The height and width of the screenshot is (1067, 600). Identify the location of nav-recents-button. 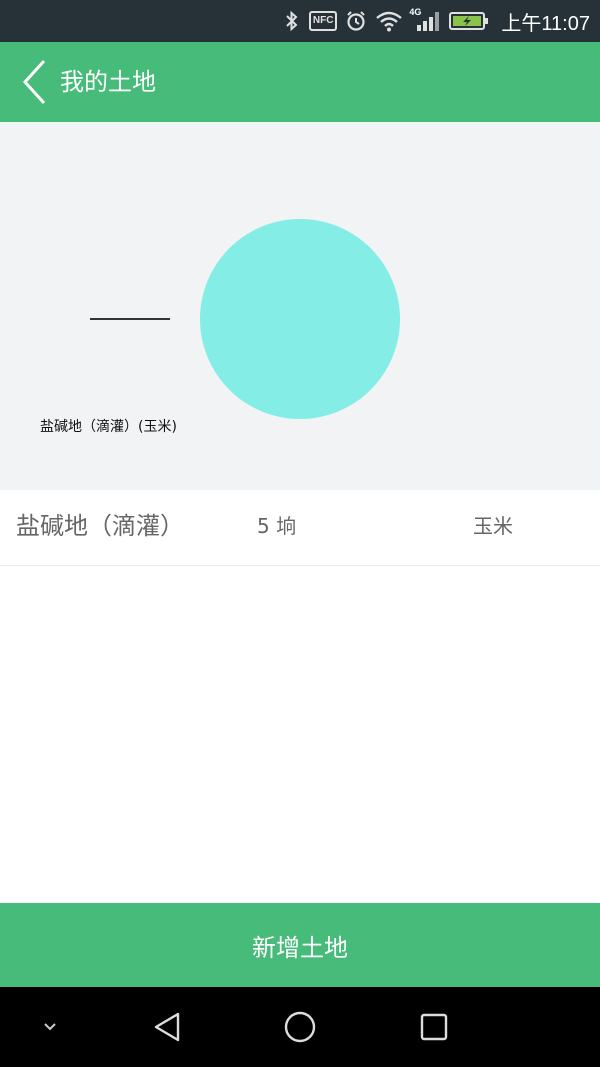
(434, 1027).